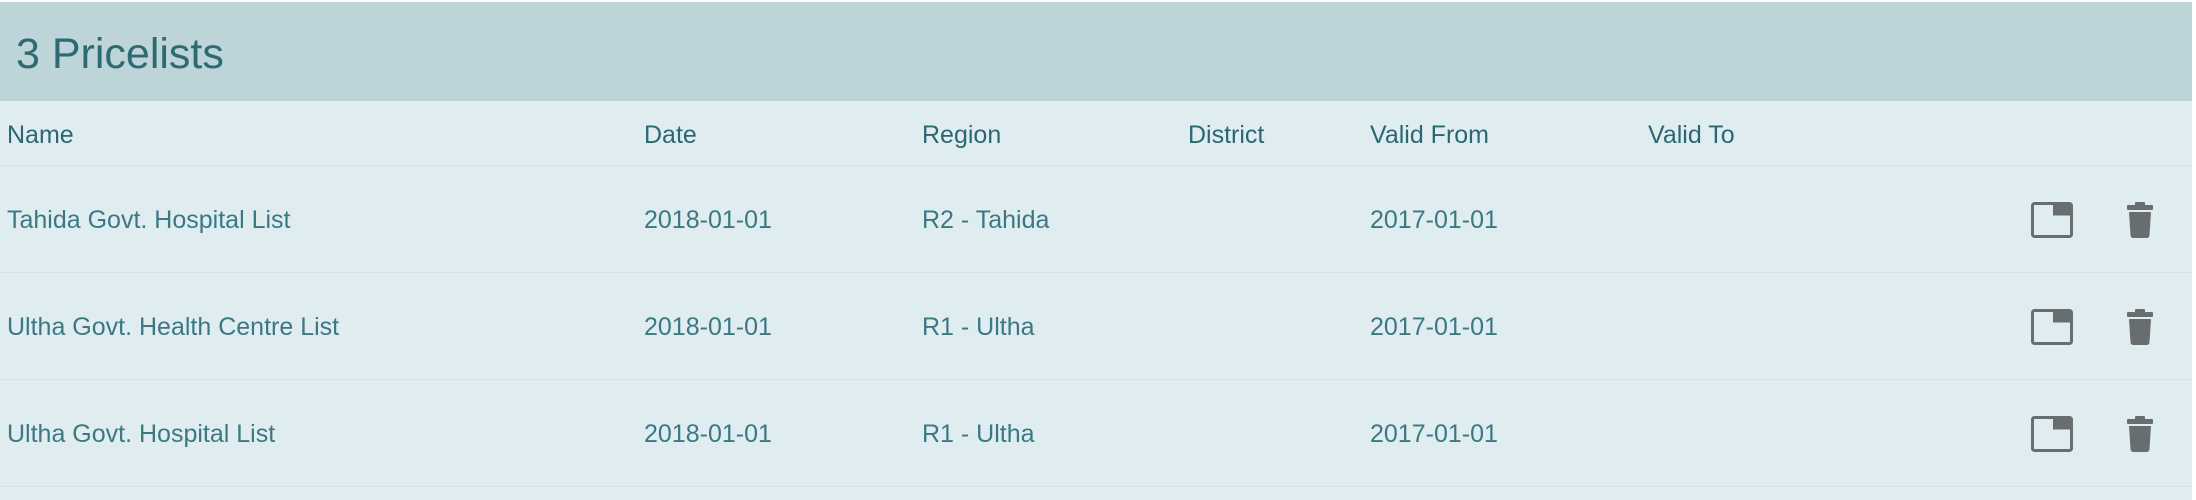  What do you see at coordinates (120, 54) in the screenshot?
I see `panel-title: 3 Pricelists` at bounding box center [120, 54].